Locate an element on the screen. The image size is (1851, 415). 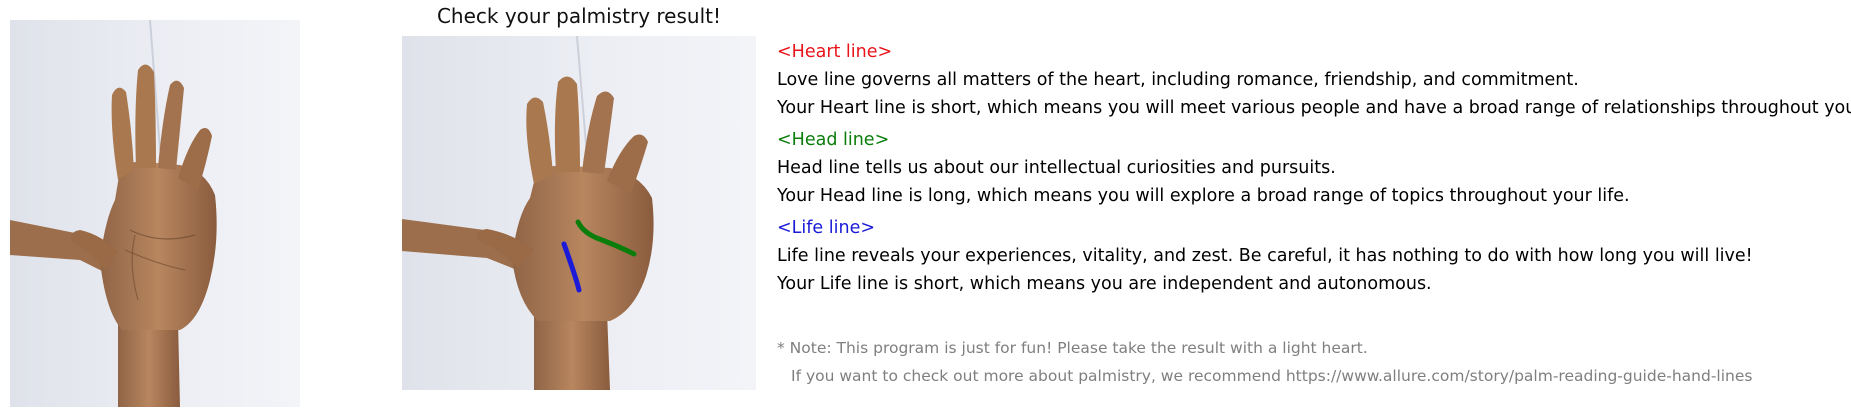
original-hand-image is located at coordinates (155, 213).